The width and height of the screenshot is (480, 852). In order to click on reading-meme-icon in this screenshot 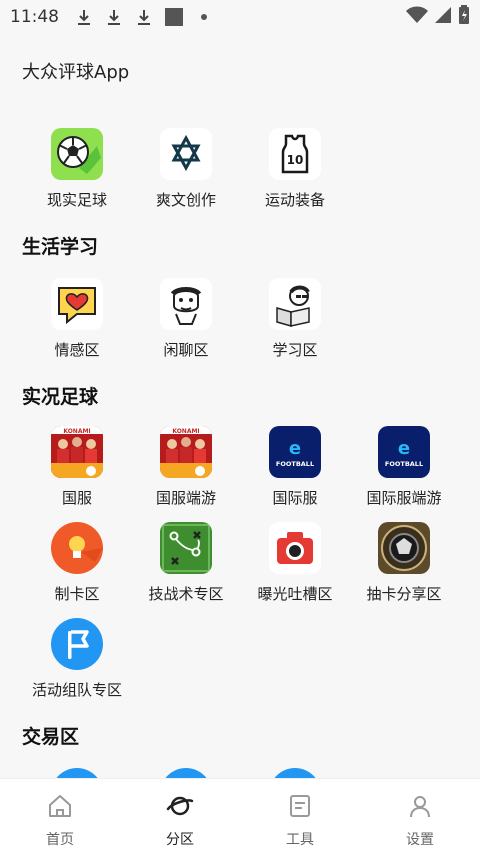, I will do `click(295, 304)`.